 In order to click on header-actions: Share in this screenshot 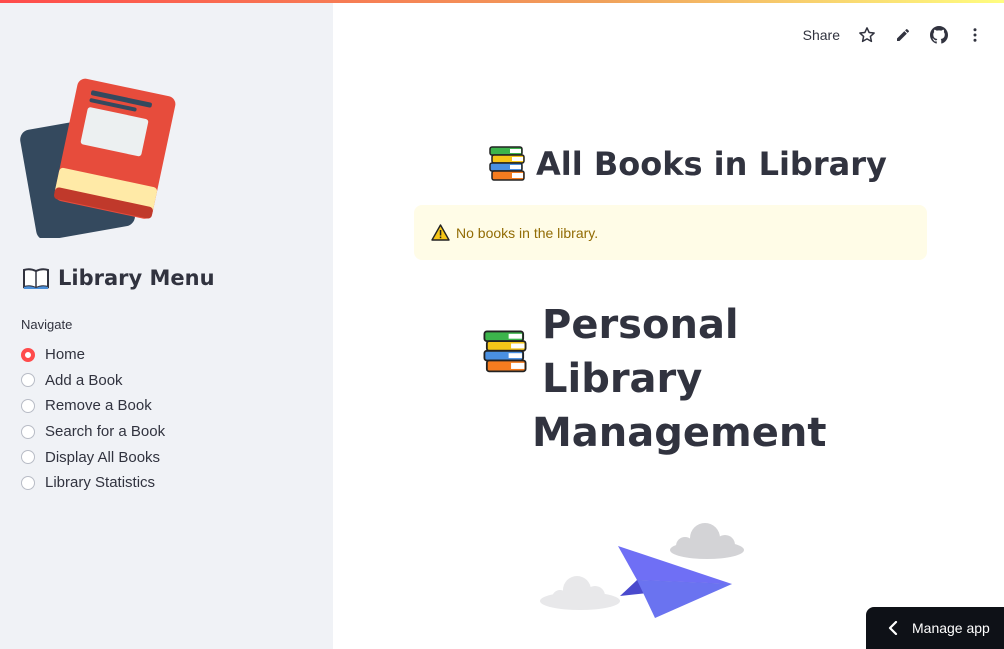, I will do `click(893, 35)`.